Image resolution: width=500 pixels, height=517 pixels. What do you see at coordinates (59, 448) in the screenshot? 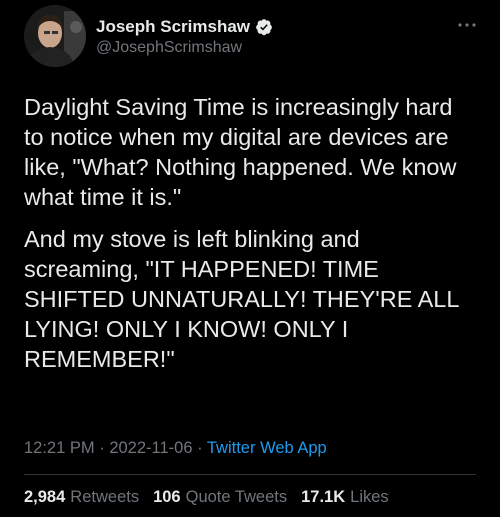
I see `tweet-time: 12:21 PM` at bounding box center [59, 448].